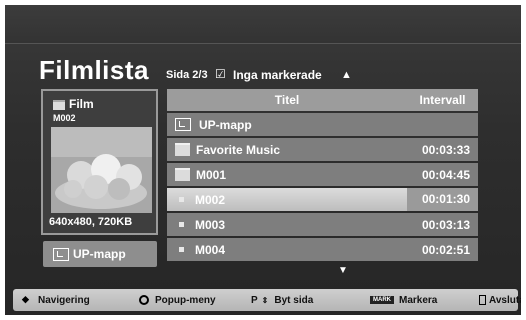 The image size is (526, 320). What do you see at coordinates (27, 300) in the screenshot?
I see `navigation-icon` at bounding box center [27, 300].